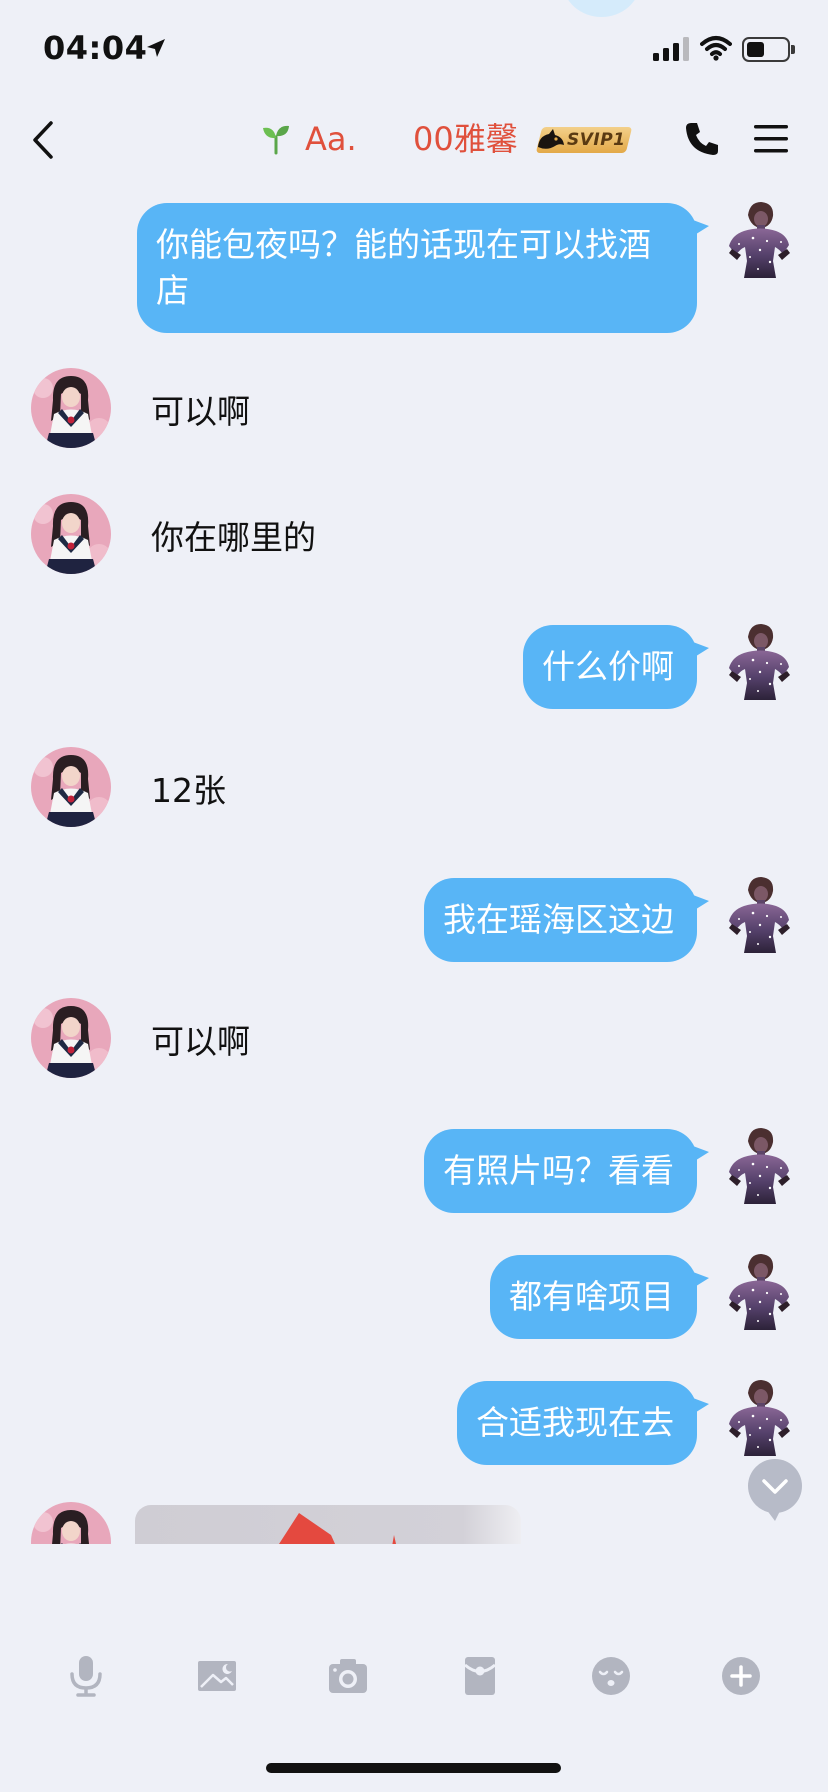  I want to click on battery-icon, so click(766, 49).